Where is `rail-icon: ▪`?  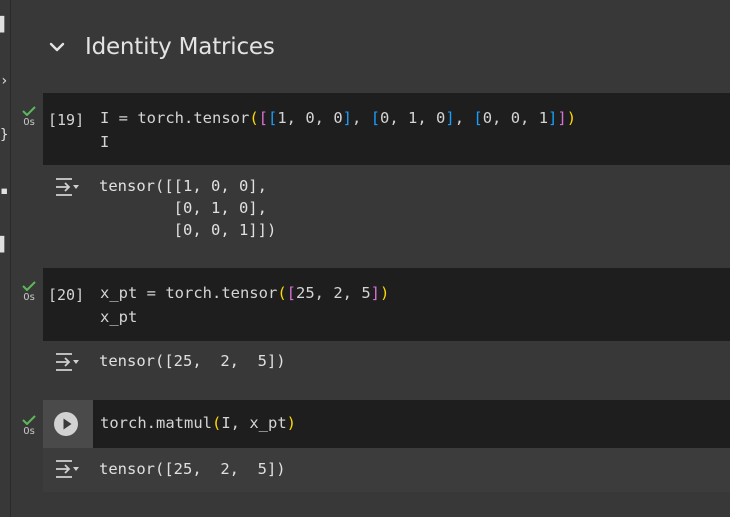
rail-icon: ▪ is located at coordinates (4, 191).